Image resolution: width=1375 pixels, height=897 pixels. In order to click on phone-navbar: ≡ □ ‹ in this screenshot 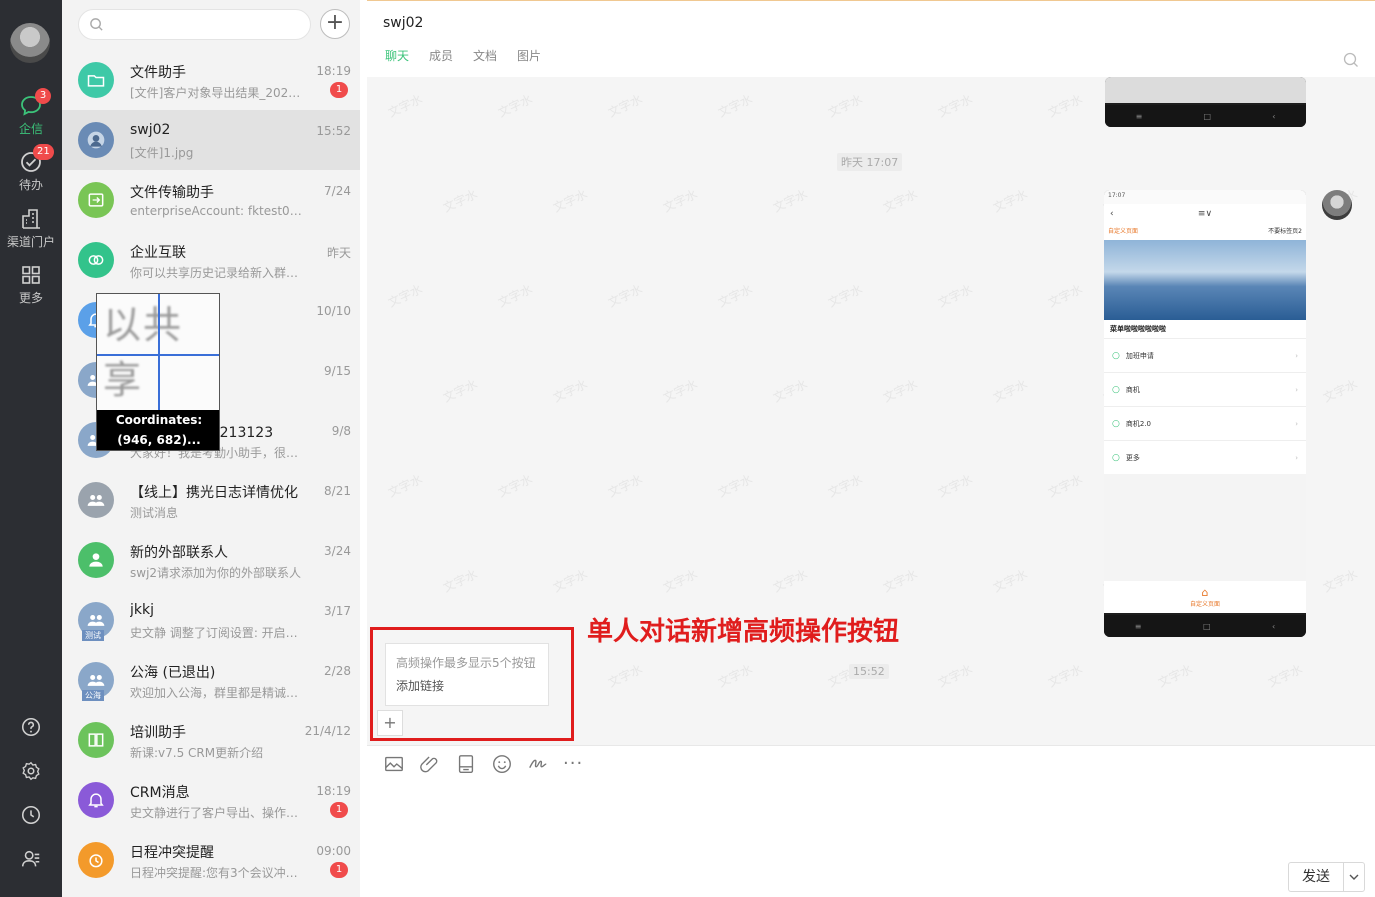, I will do `click(1205, 116)`.